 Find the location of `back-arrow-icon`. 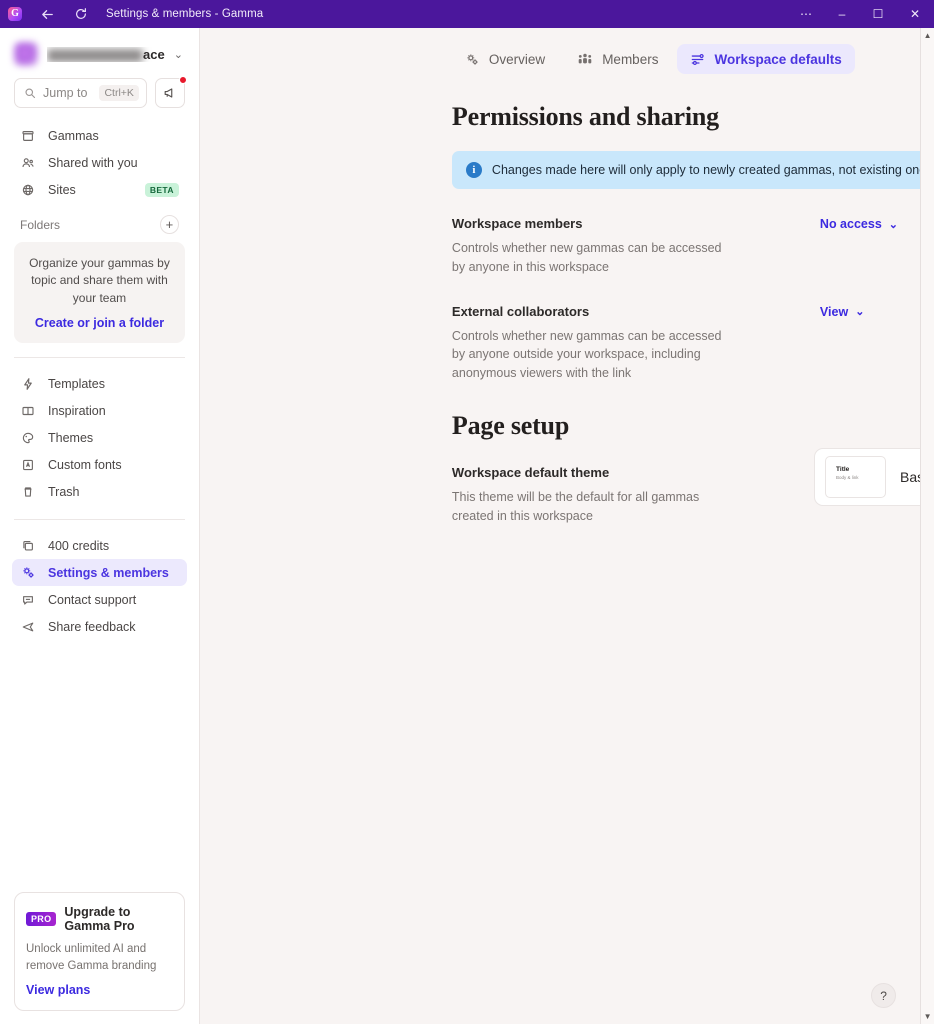

back-arrow-icon is located at coordinates (47, 14).